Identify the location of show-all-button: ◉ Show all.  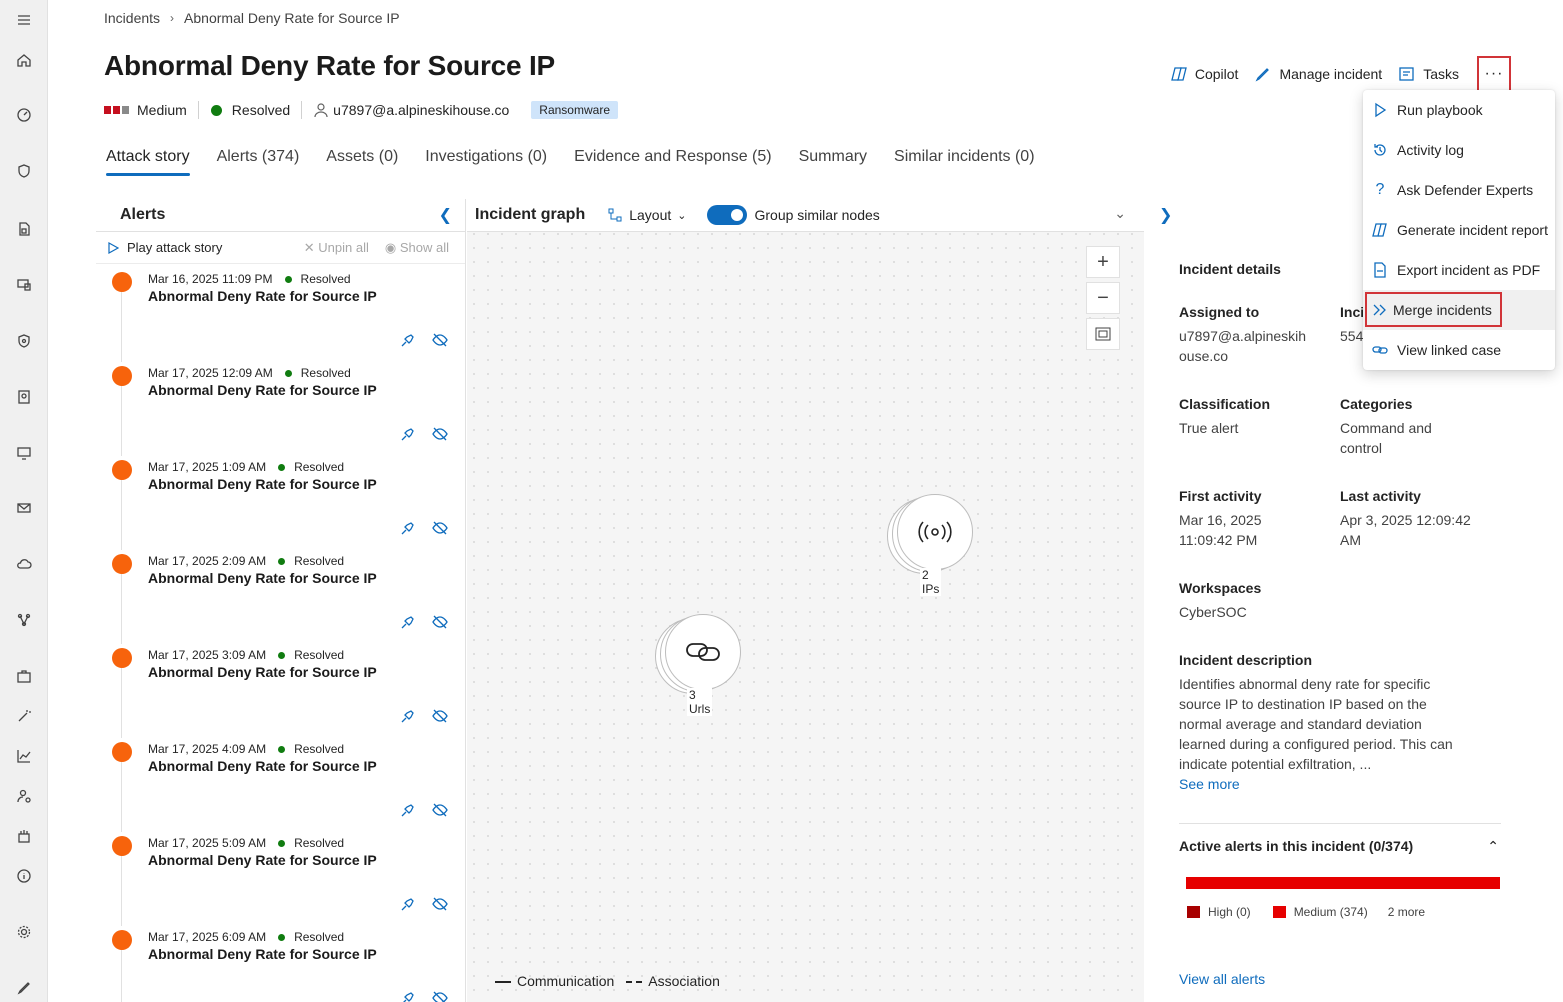
(417, 248).